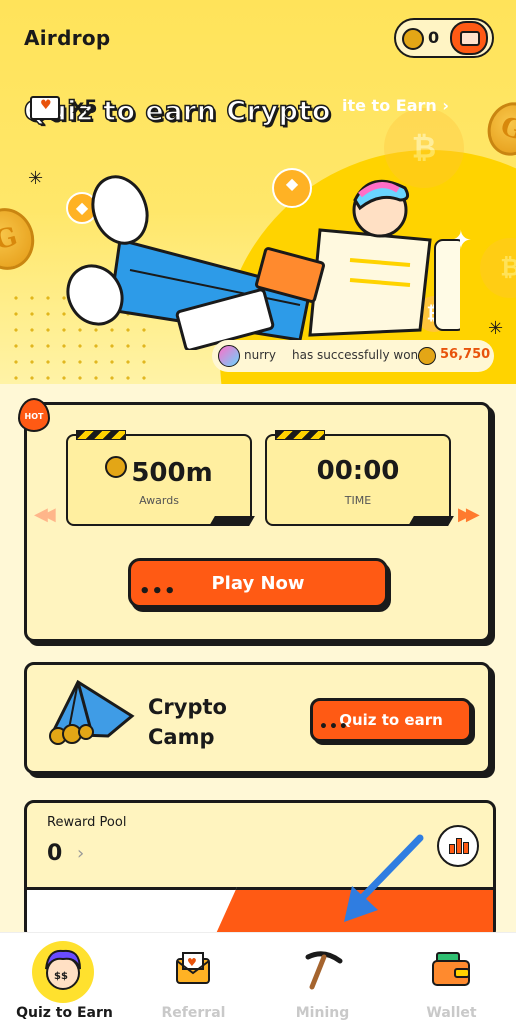 Image resolution: width=516 pixels, height=1024 pixels. I want to click on balance-amount: 0, so click(434, 37).